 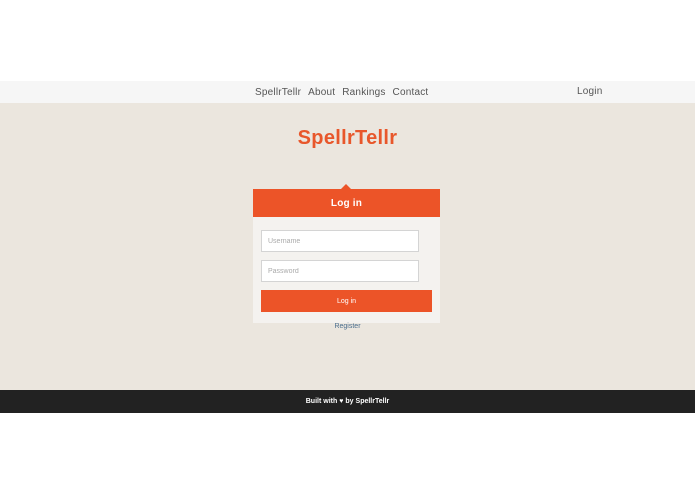 I want to click on nav-link-rankings: Rankings, so click(x=363, y=92).